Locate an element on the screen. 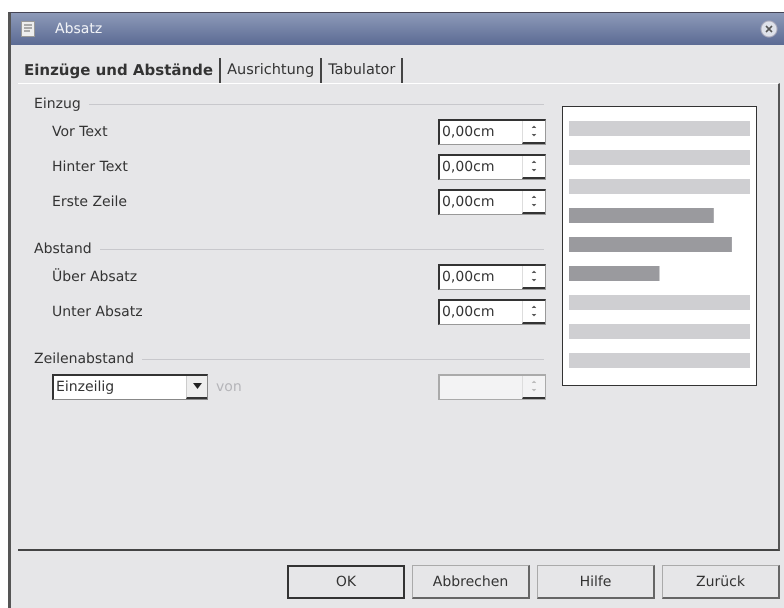 This screenshot has height=608, width=784. spin-field is located at coordinates (492, 387).